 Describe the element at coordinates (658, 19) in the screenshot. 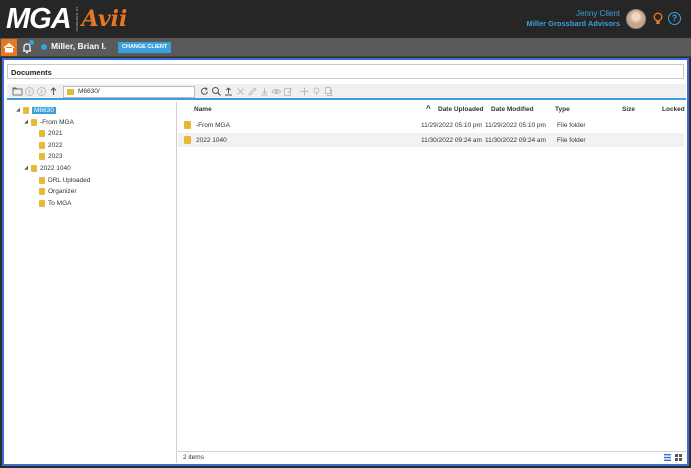

I see `lightbulb-icon` at that location.